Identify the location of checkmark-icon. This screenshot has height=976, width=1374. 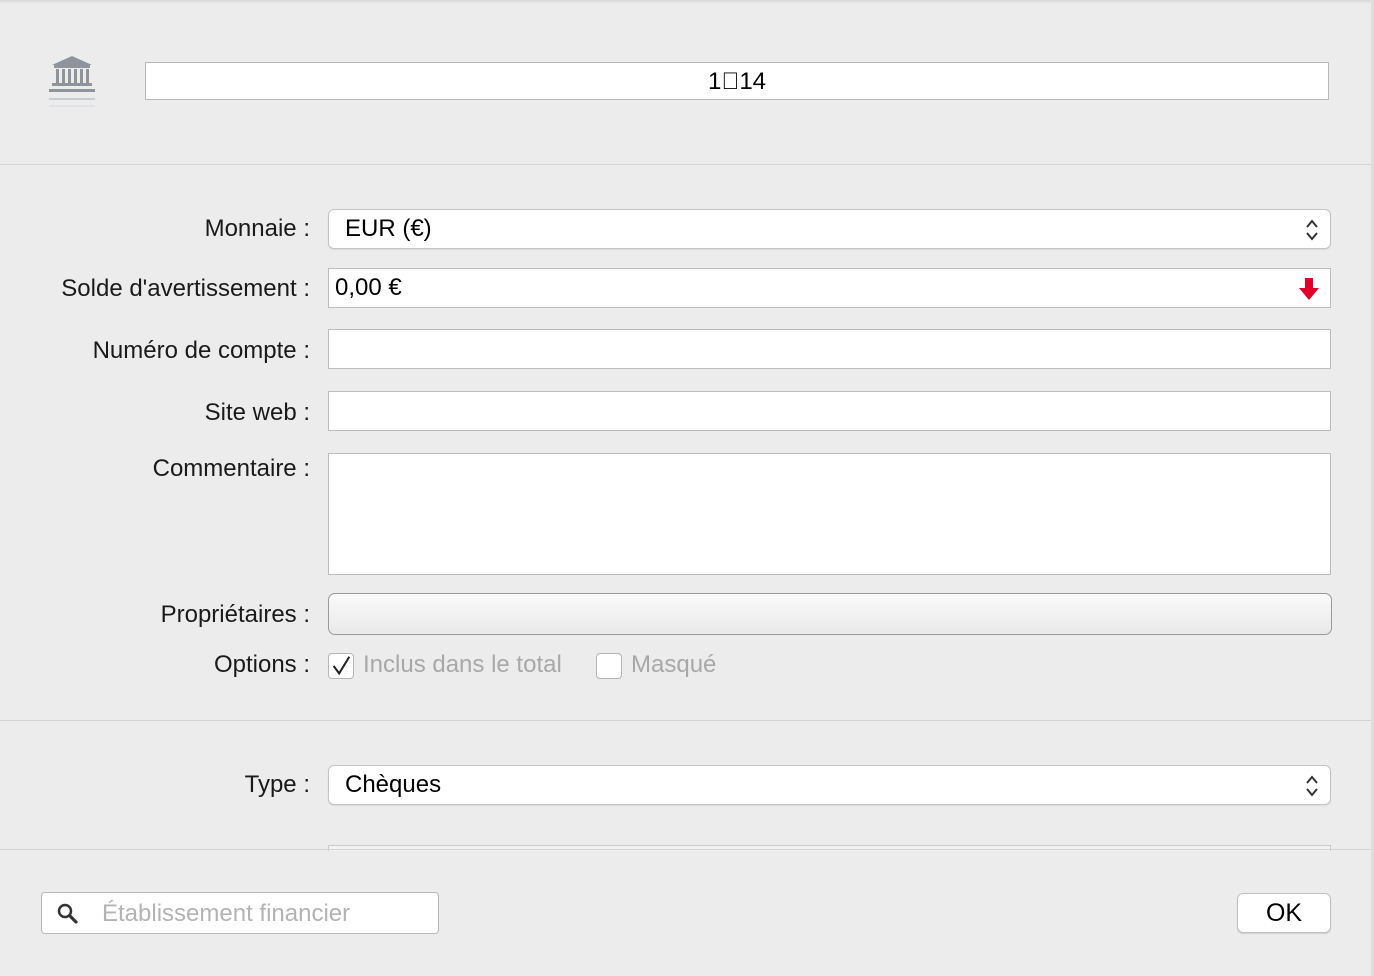
(341, 666).